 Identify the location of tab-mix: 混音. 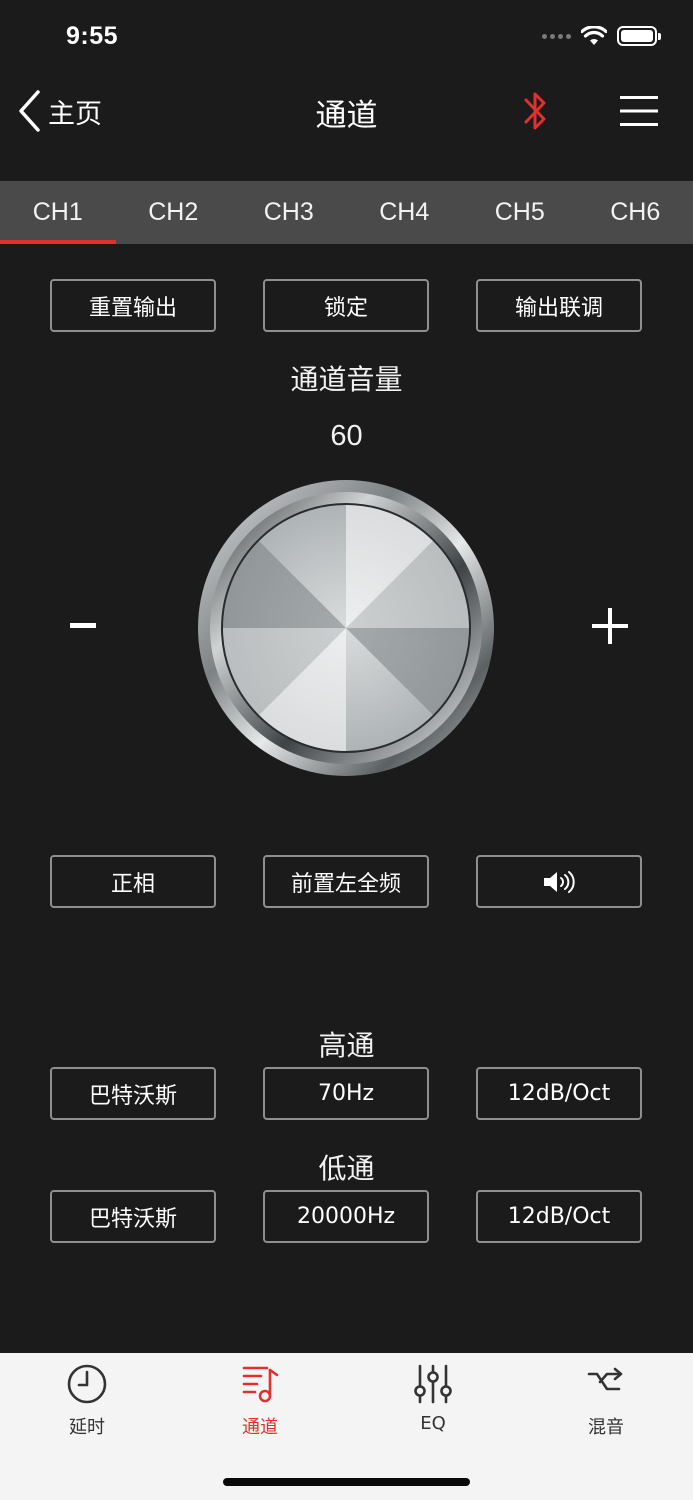
(606, 1403).